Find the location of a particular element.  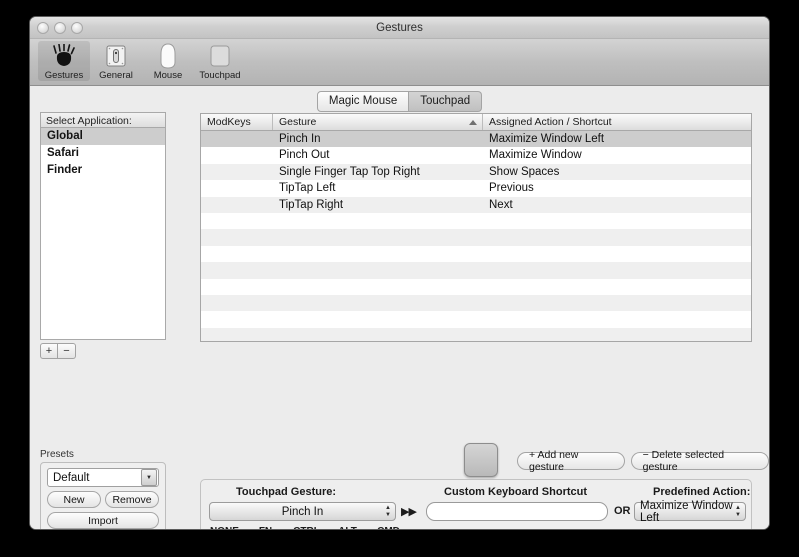

select-application-header: Select Application: is located at coordinates (103, 120).